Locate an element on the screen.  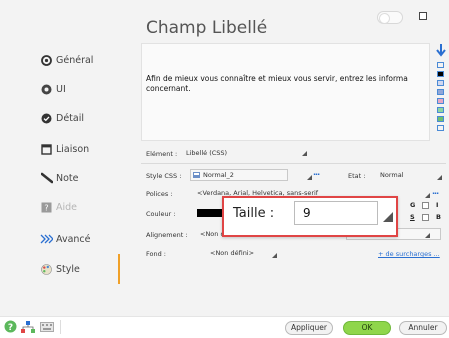
italic-label: I is located at coordinates (437, 205).